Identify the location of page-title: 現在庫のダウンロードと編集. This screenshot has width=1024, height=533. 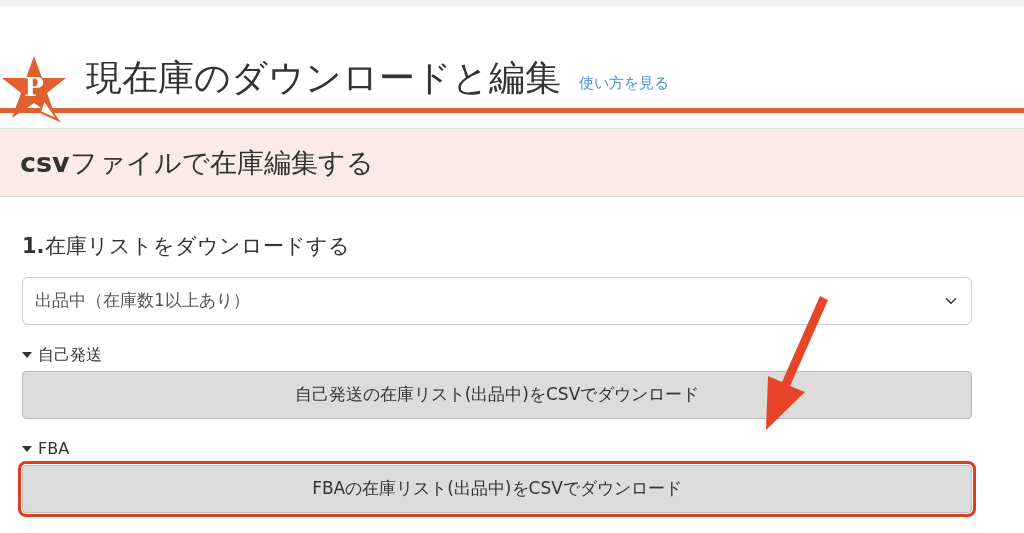
(323, 78).